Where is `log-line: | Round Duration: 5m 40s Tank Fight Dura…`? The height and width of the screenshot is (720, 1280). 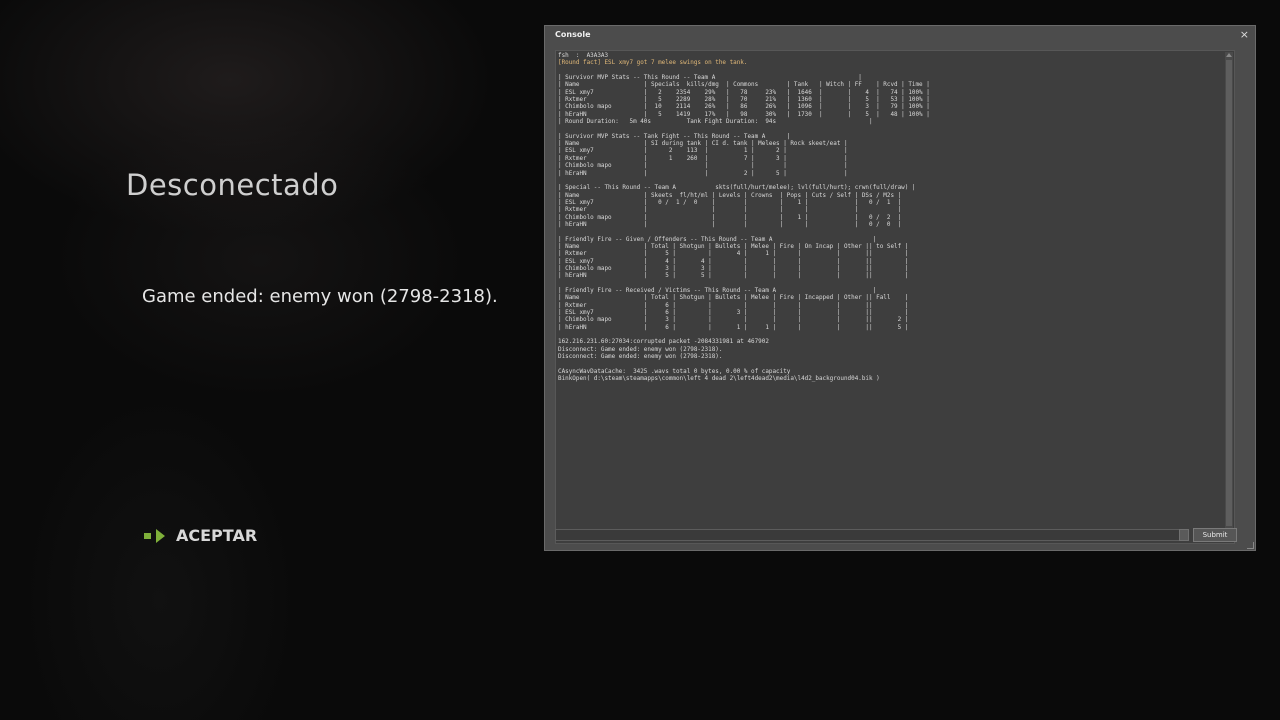
log-line: | Round Duration: 5m 40s Tank Fight Dura… is located at coordinates (715, 122).